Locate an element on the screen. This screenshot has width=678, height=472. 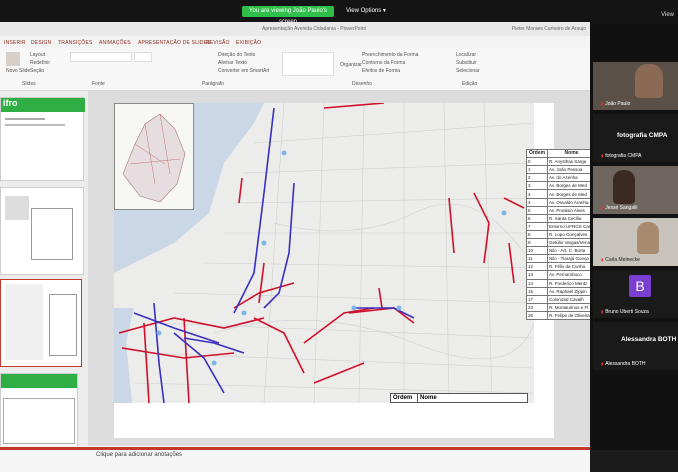
cell-nome: Av. João Pessoa is located at coordinates (571, 170).